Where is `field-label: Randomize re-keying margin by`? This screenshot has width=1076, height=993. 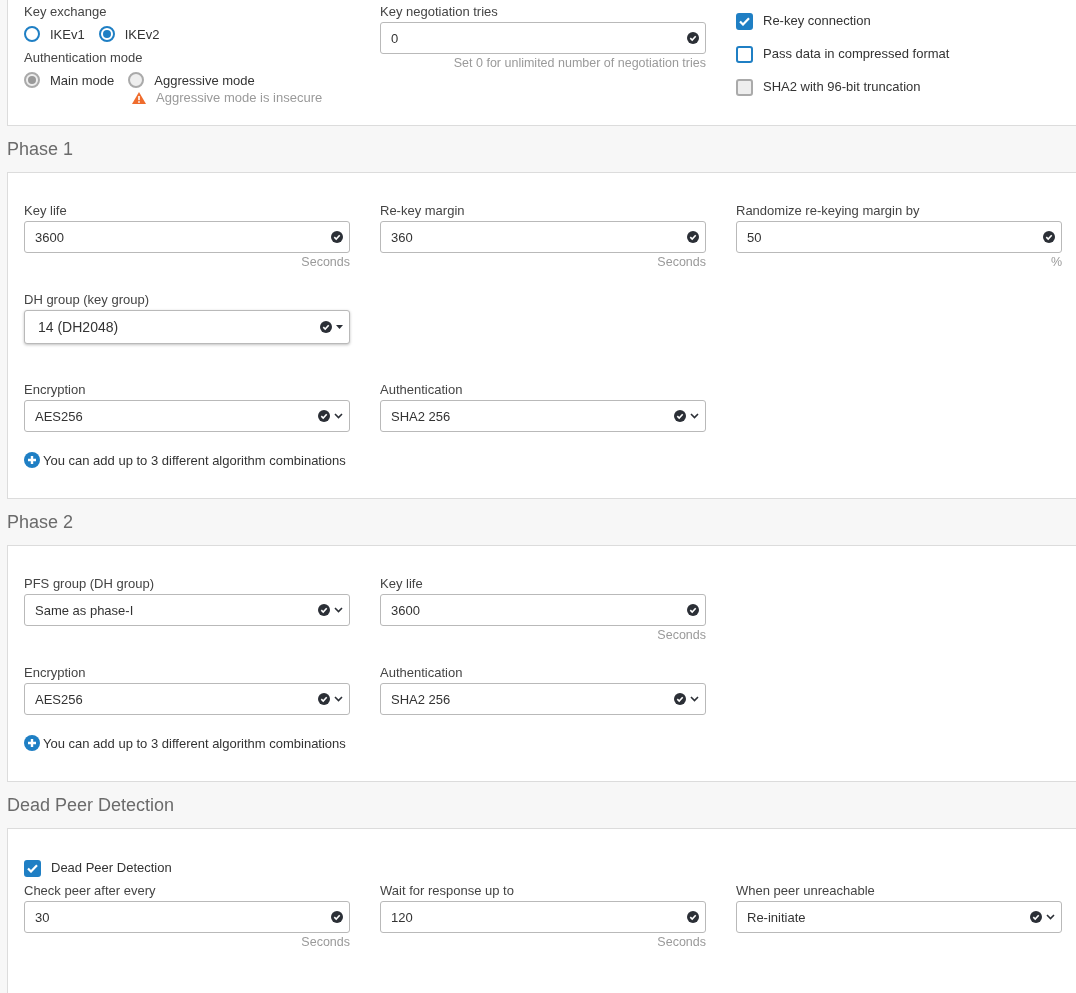
field-label: Randomize re-keying margin by is located at coordinates (828, 211).